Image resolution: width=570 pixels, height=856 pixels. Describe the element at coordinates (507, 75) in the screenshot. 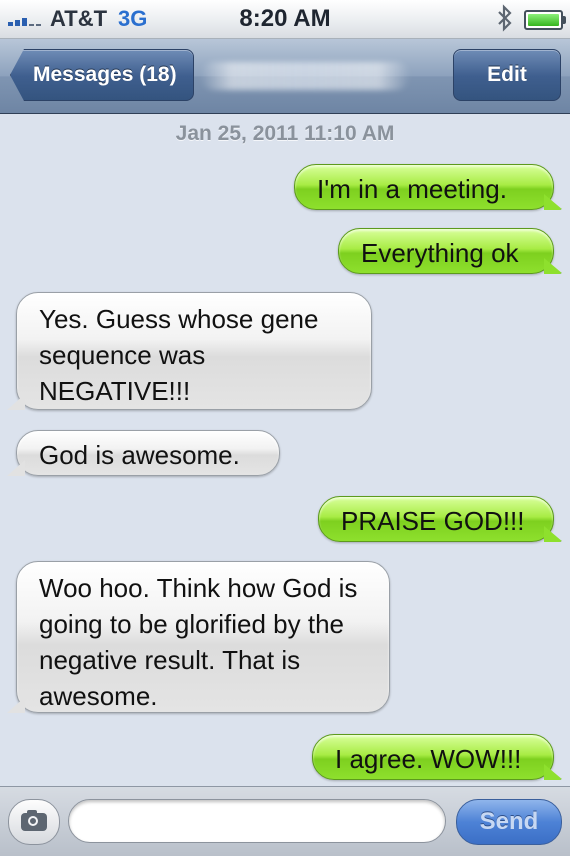

I see `edit-button: Edit` at that location.